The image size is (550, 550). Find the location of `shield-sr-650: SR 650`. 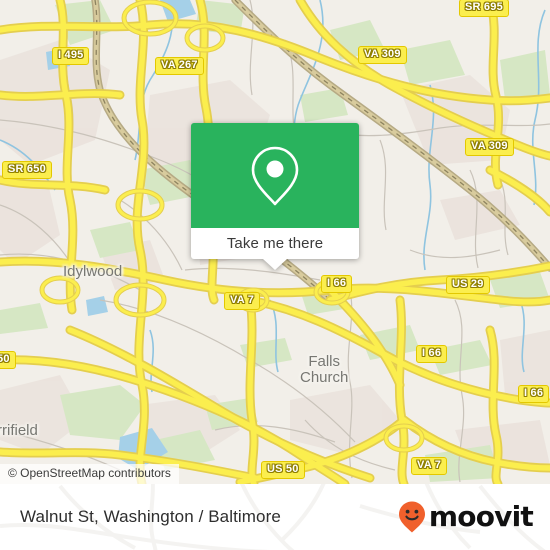

shield-sr-650: SR 650 is located at coordinates (27, 170).